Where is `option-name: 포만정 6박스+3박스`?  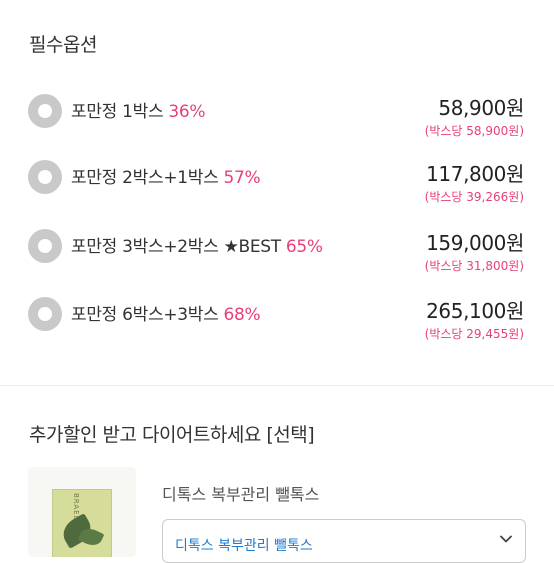
option-name: 포만정 6박스+3박스 is located at coordinates (145, 315).